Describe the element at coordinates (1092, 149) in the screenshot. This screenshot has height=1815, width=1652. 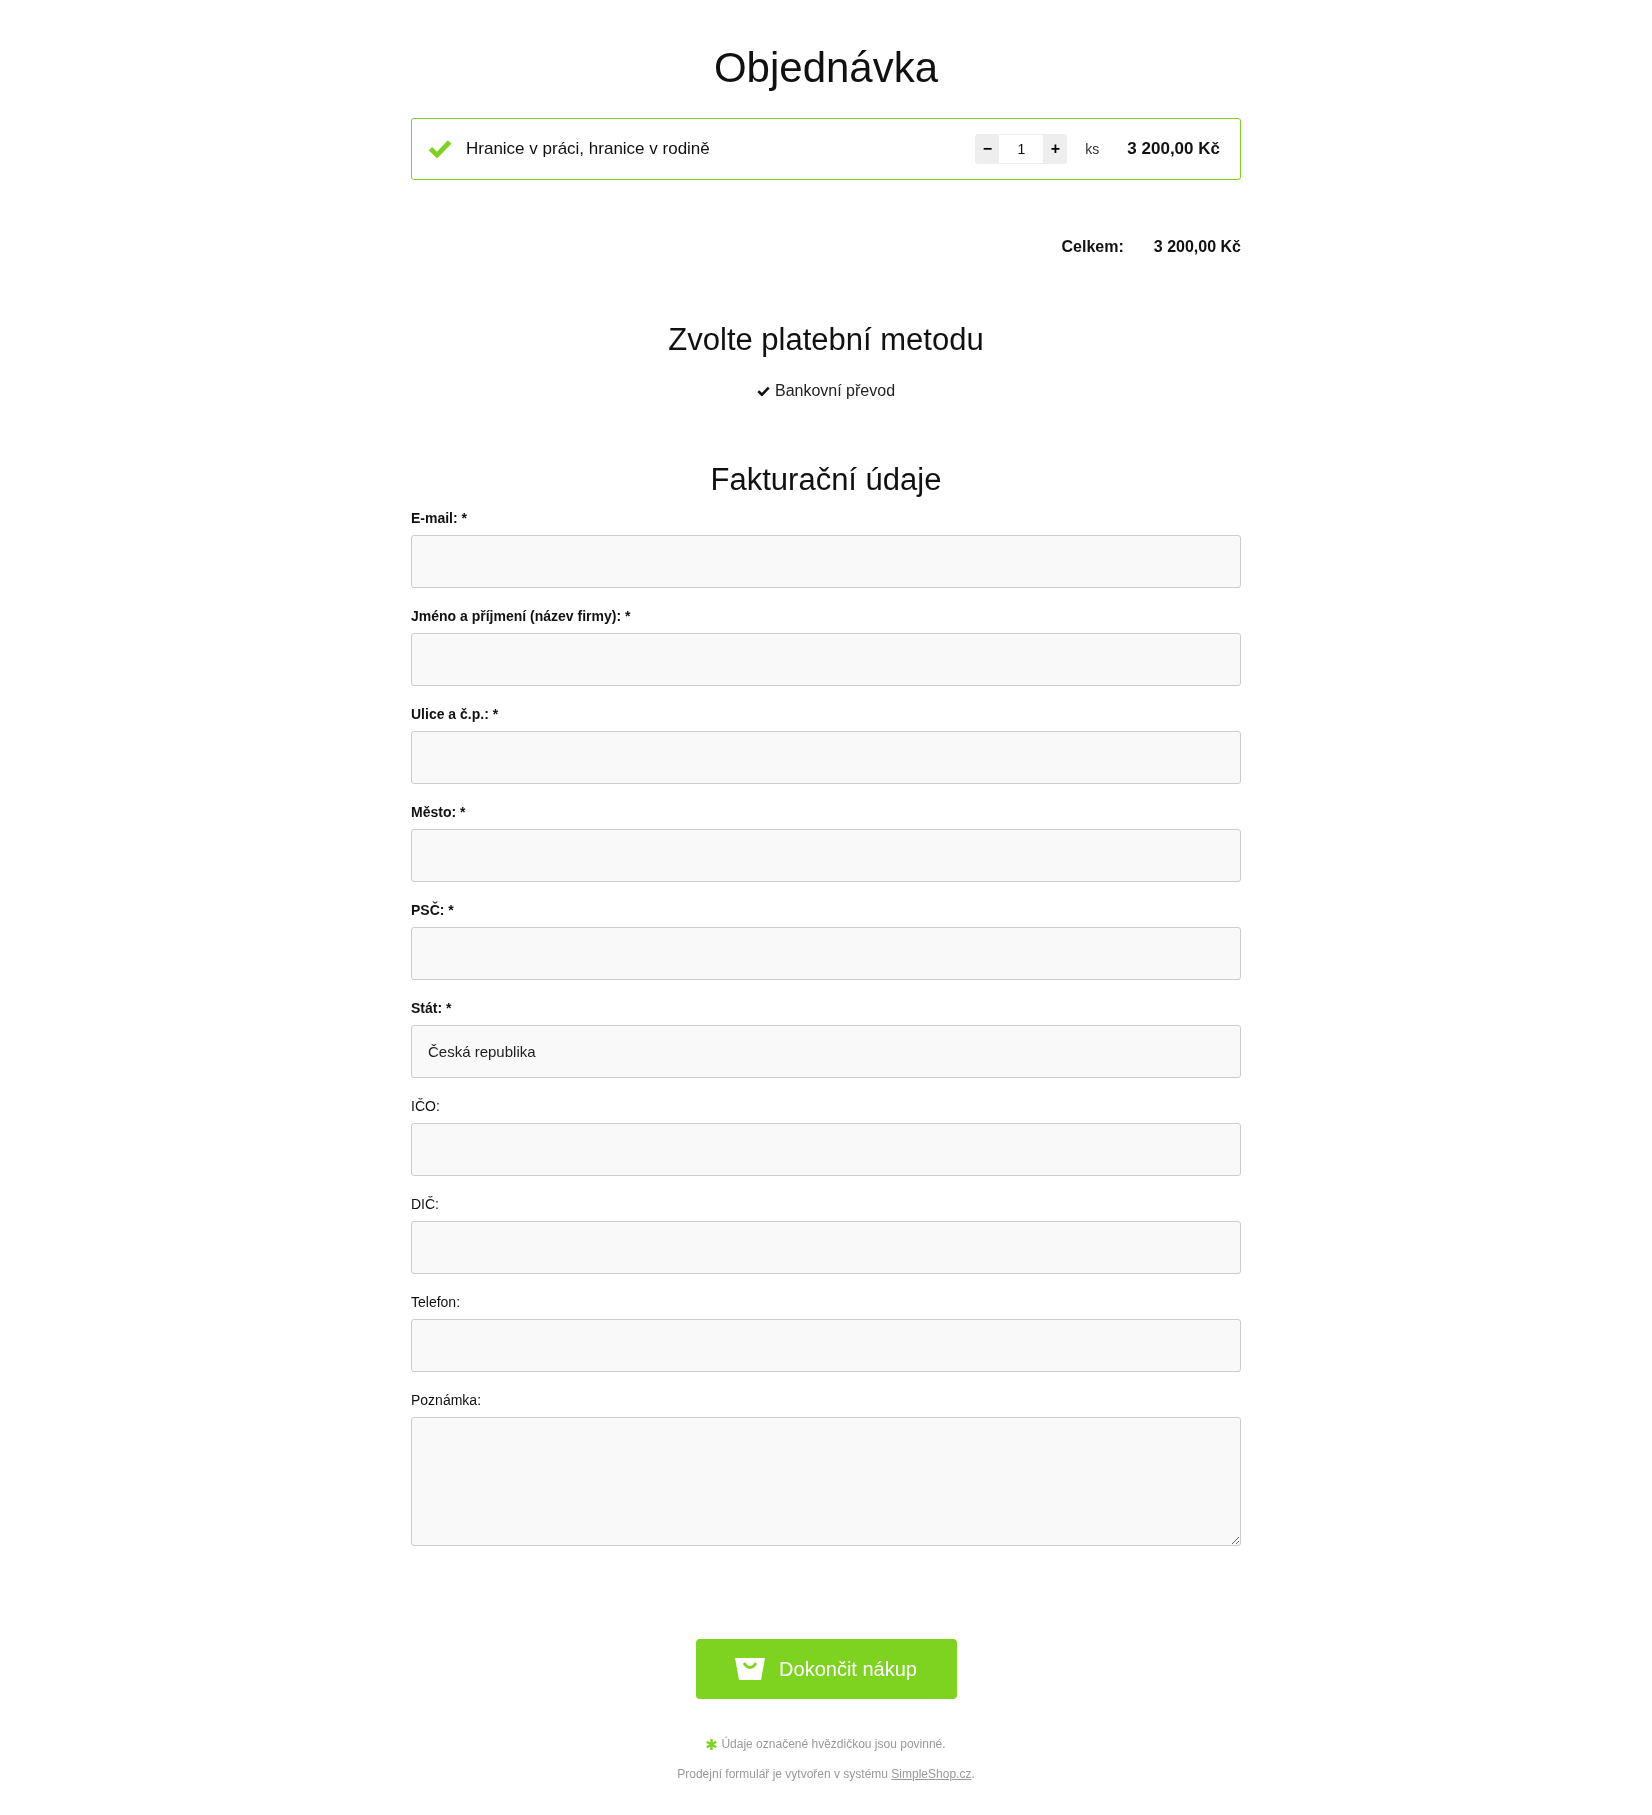
I see `unit-label: ks` at that location.